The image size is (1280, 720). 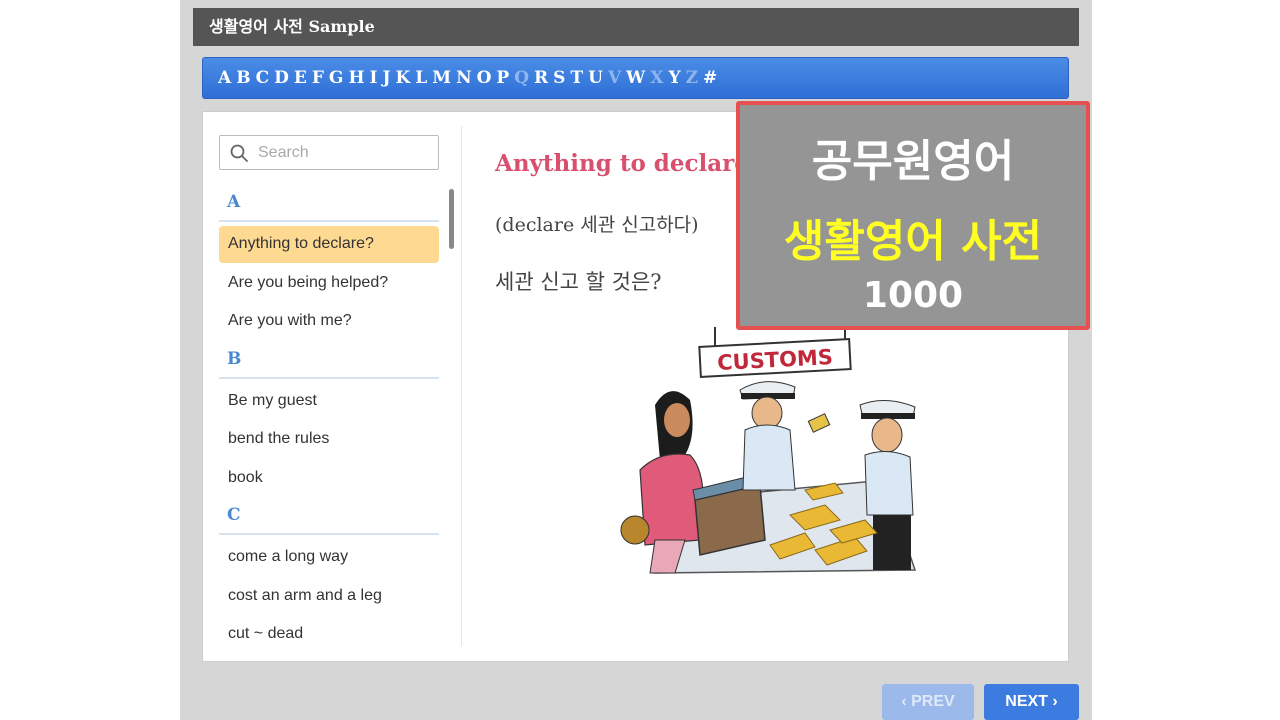 I want to click on promo-line-3: 1000, so click(x=913, y=295).